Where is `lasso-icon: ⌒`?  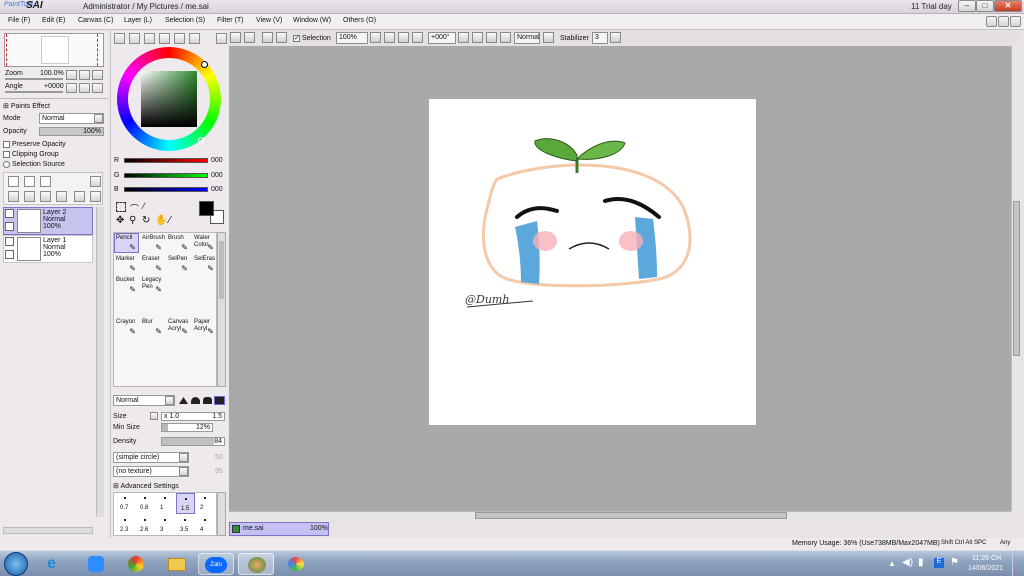 lasso-icon: ⌒ is located at coordinates (134, 208).